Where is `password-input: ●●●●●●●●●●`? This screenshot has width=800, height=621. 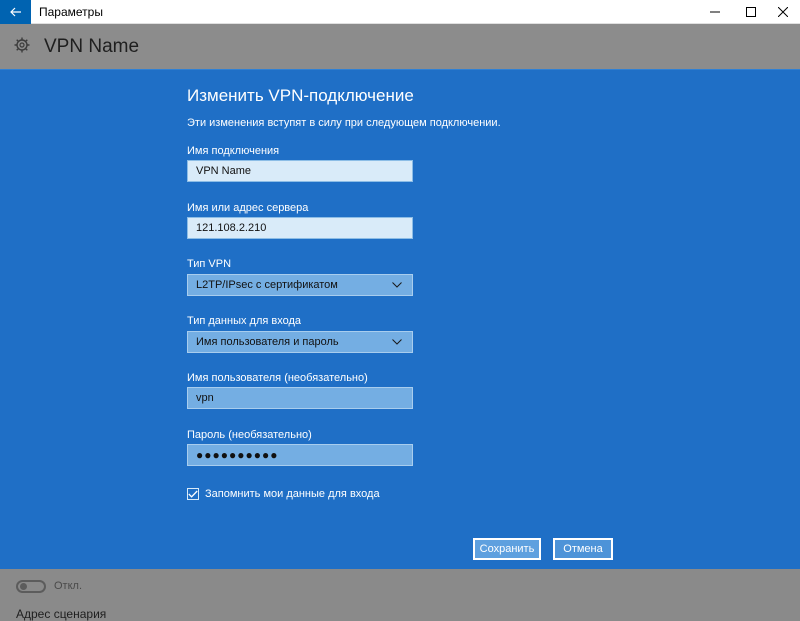 password-input: ●●●●●●●●●● is located at coordinates (300, 455).